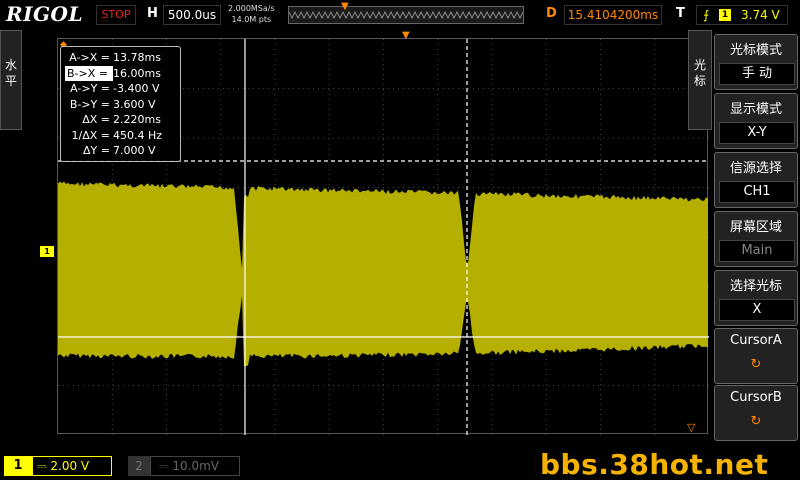 Image resolution: width=800 pixels, height=480 pixels. I want to click on readout-key: 1/ΔX =, so click(90, 135).